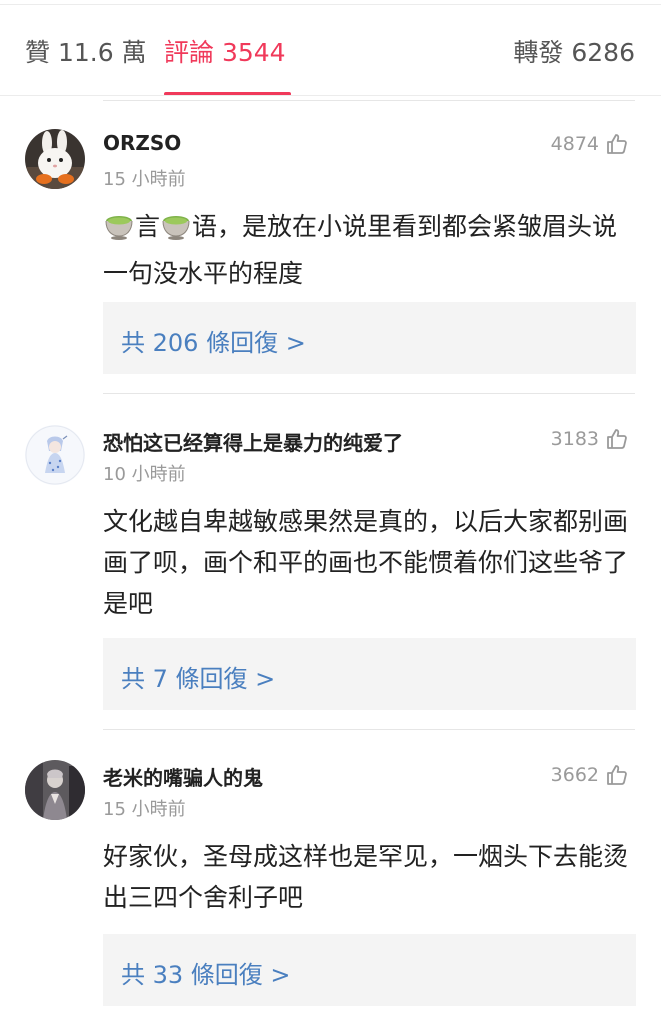 Image resolution: width=661 pixels, height=1024 pixels. What do you see at coordinates (369, 338) in the screenshot?
I see `view-replies-button: 共 206 條回復 >` at bounding box center [369, 338].